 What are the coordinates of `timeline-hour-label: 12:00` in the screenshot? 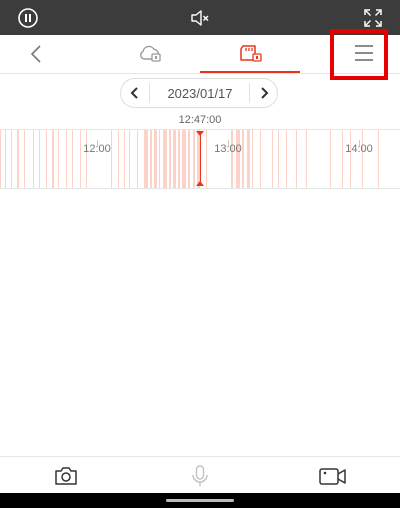 It's located at (97, 149).